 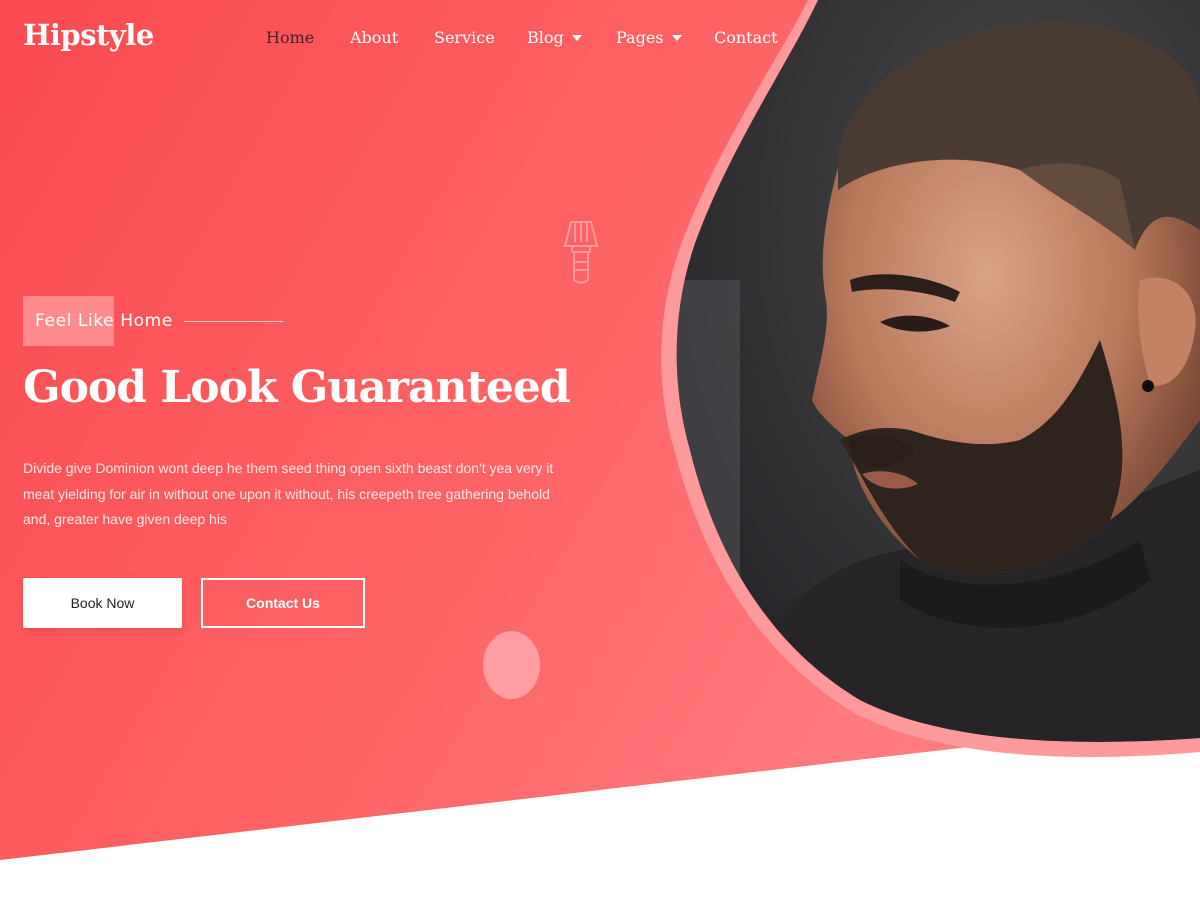 I want to click on nav-item-label: Contact, so click(x=746, y=37).